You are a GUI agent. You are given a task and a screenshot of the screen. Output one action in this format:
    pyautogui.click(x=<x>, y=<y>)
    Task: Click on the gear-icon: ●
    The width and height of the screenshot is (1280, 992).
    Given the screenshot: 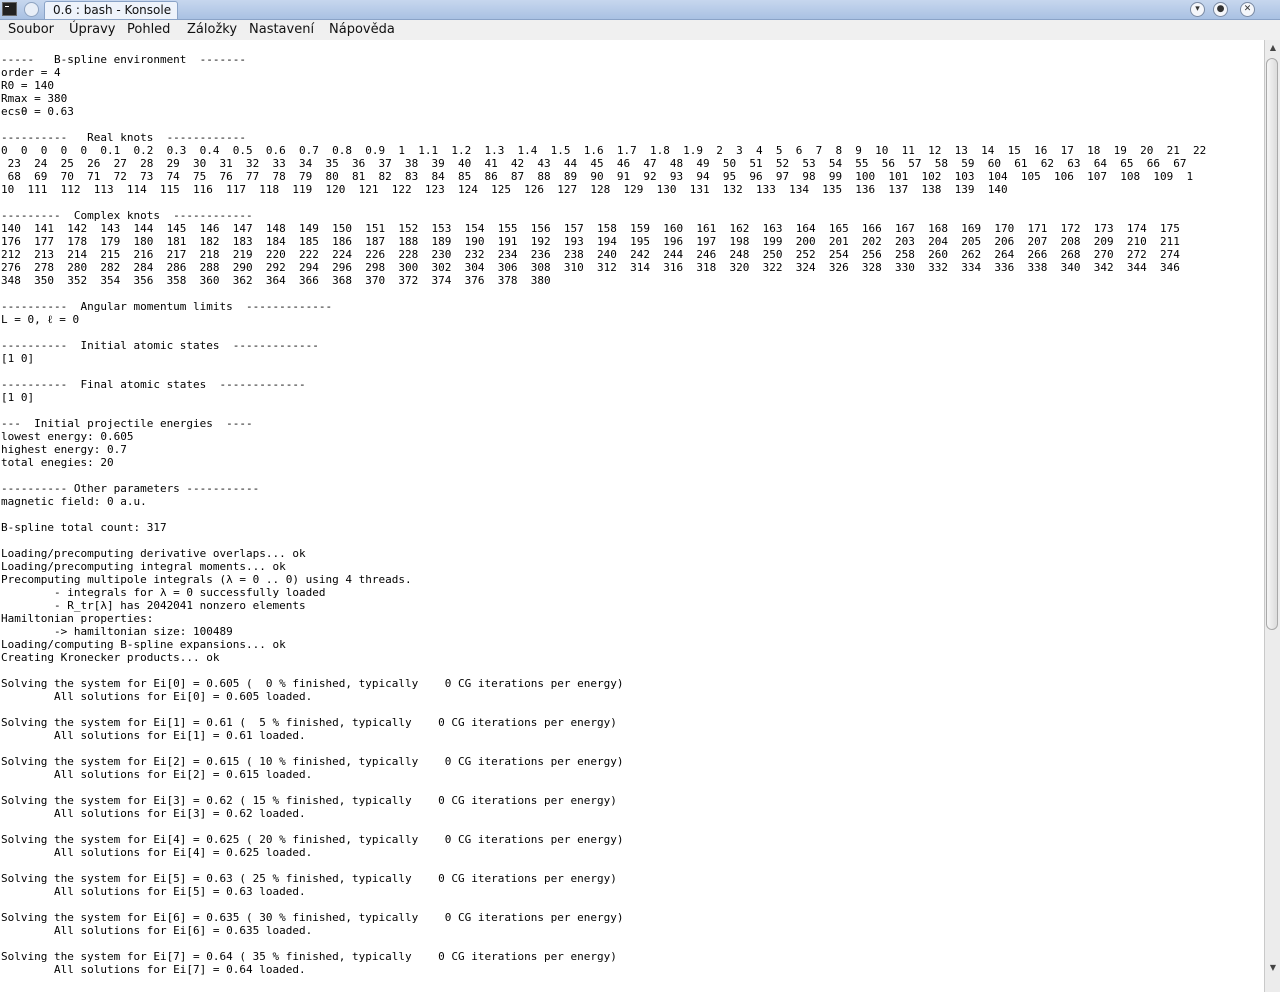 What is the action you would take?
    pyautogui.click(x=1220, y=9)
    